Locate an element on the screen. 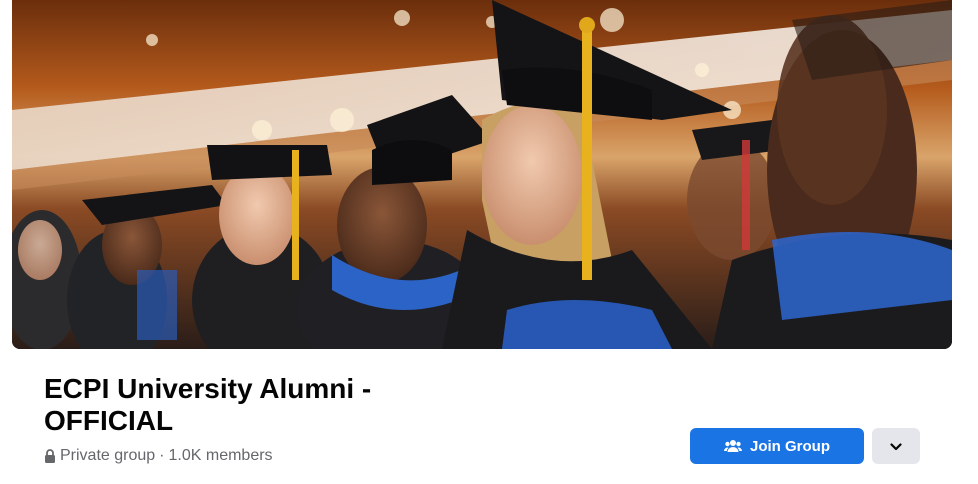 This screenshot has width=978, height=484. group-meta: Private group · 1.0K members is located at coordinates (158, 456).